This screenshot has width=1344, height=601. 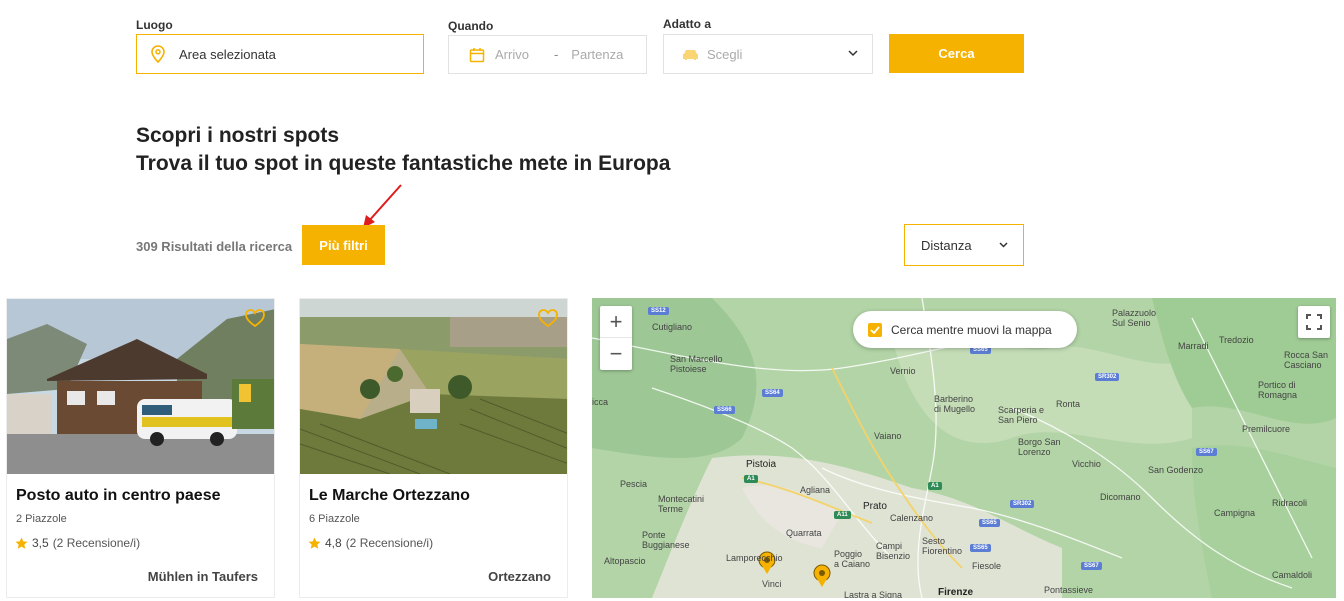 I want to click on zoom-in-button: +, so click(x=616, y=322).